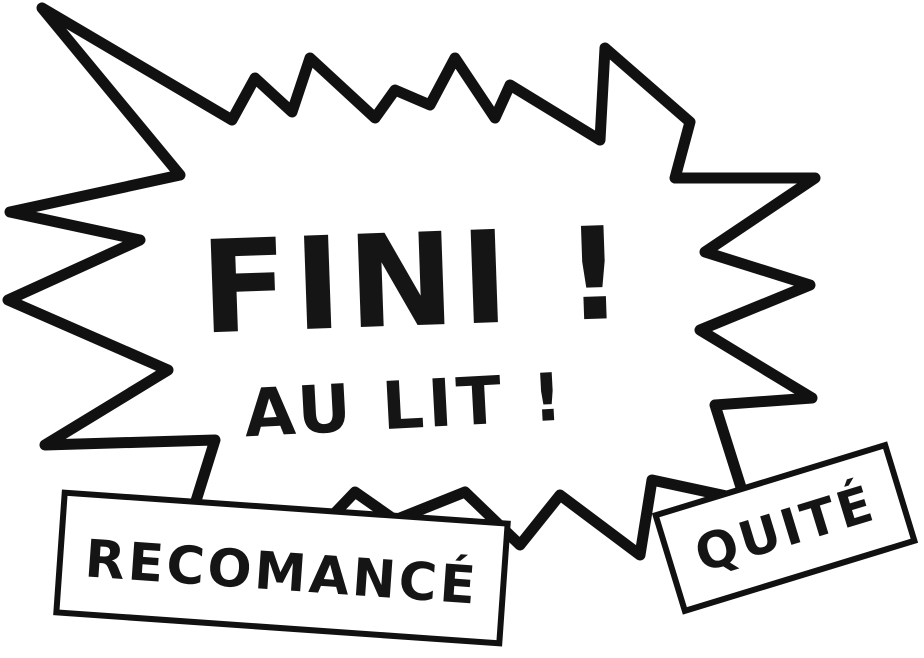  Describe the element at coordinates (282, 568) in the screenshot. I see `restart-button: RECOMANCÉ` at that location.